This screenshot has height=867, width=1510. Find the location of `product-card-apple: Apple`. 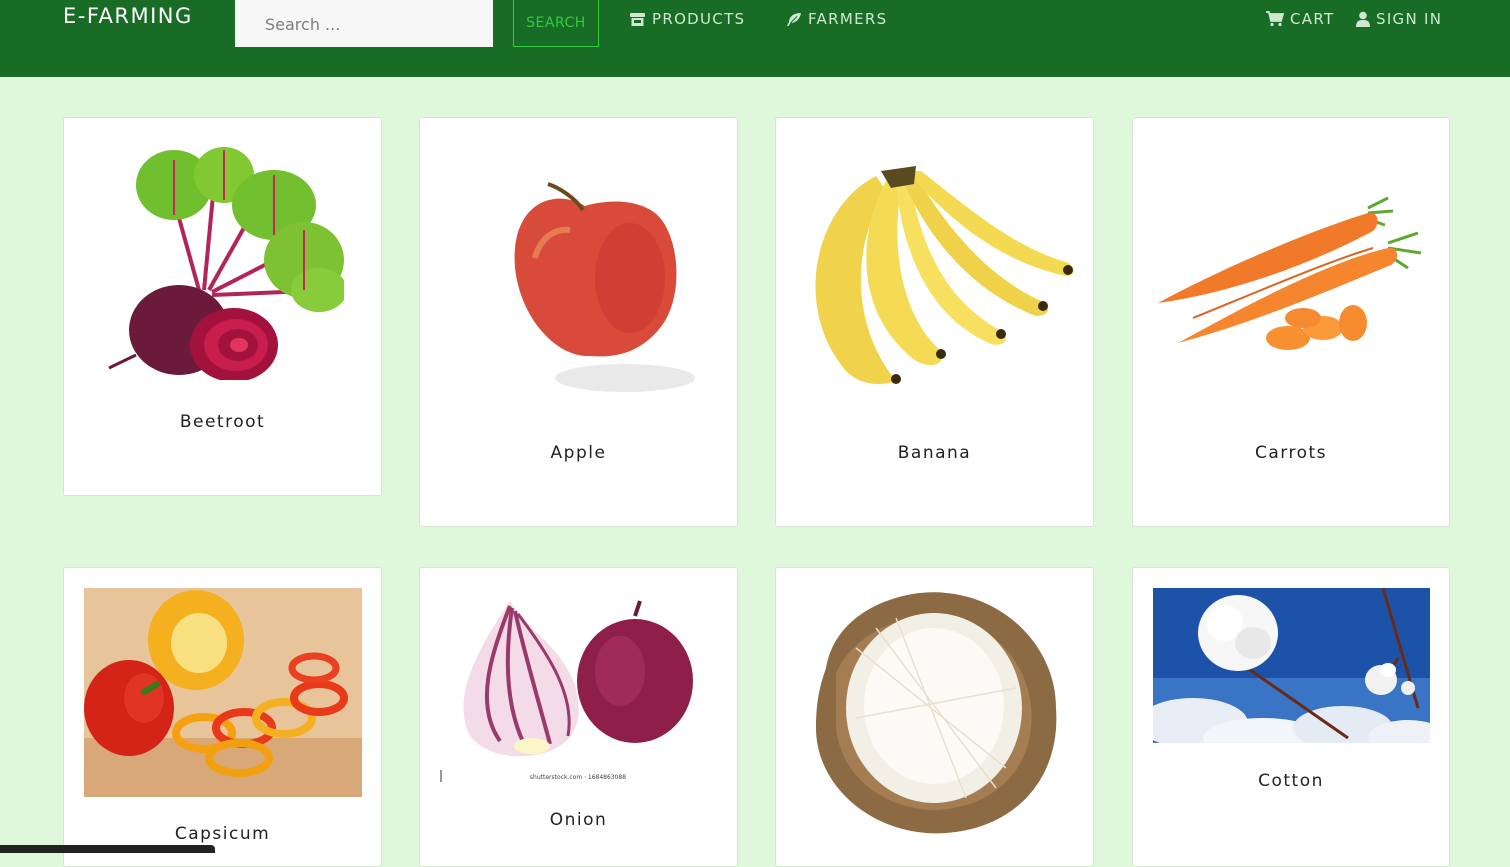

product-card-apple: Apple is located at coordinates (578, 322).